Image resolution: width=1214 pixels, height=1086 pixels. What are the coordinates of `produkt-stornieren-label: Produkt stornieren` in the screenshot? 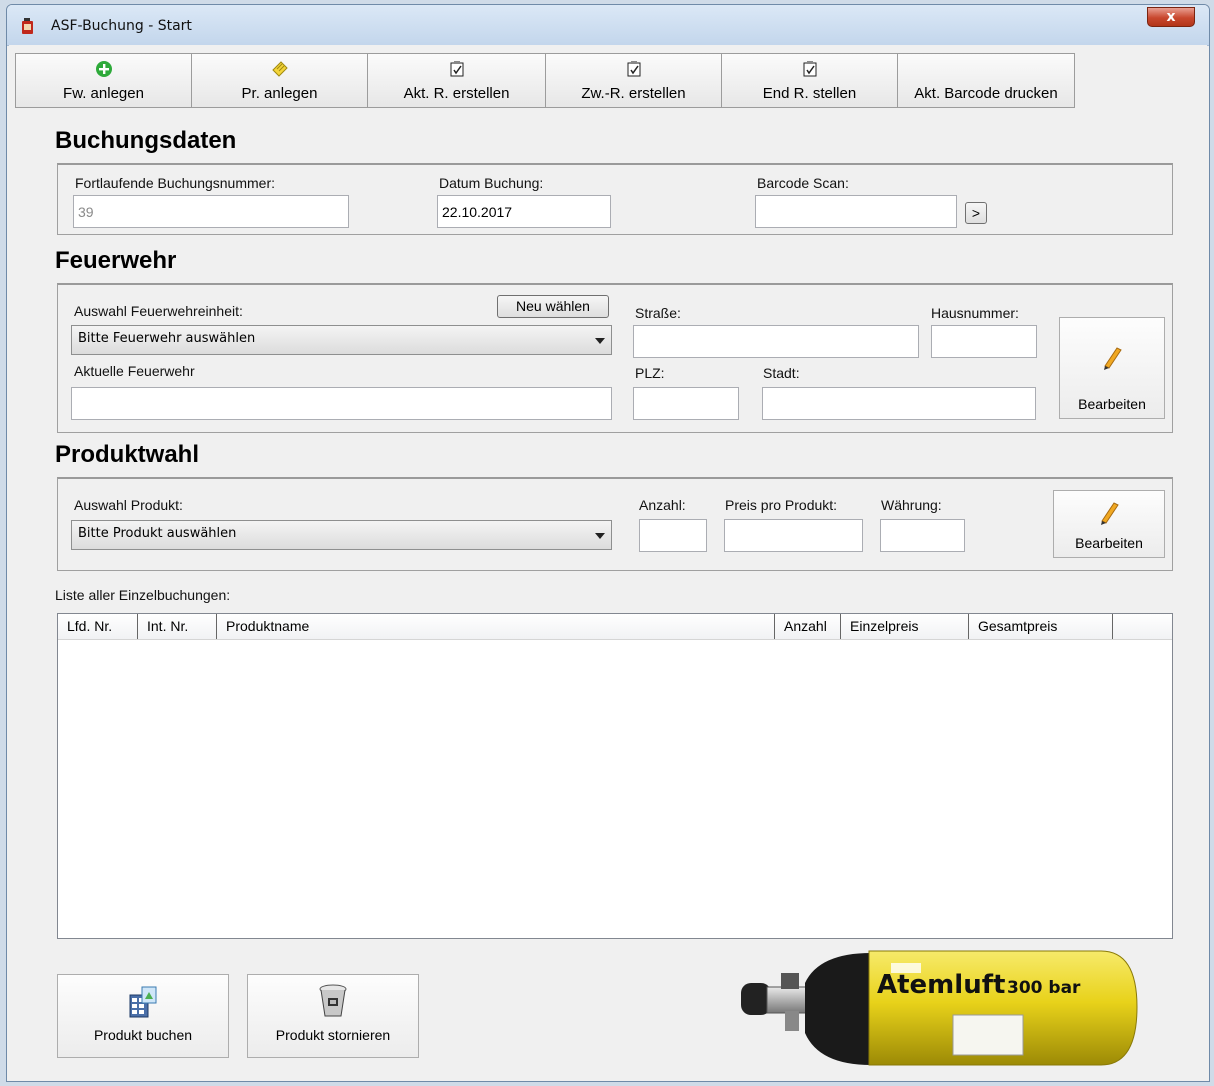 It's located at (333, 1035).